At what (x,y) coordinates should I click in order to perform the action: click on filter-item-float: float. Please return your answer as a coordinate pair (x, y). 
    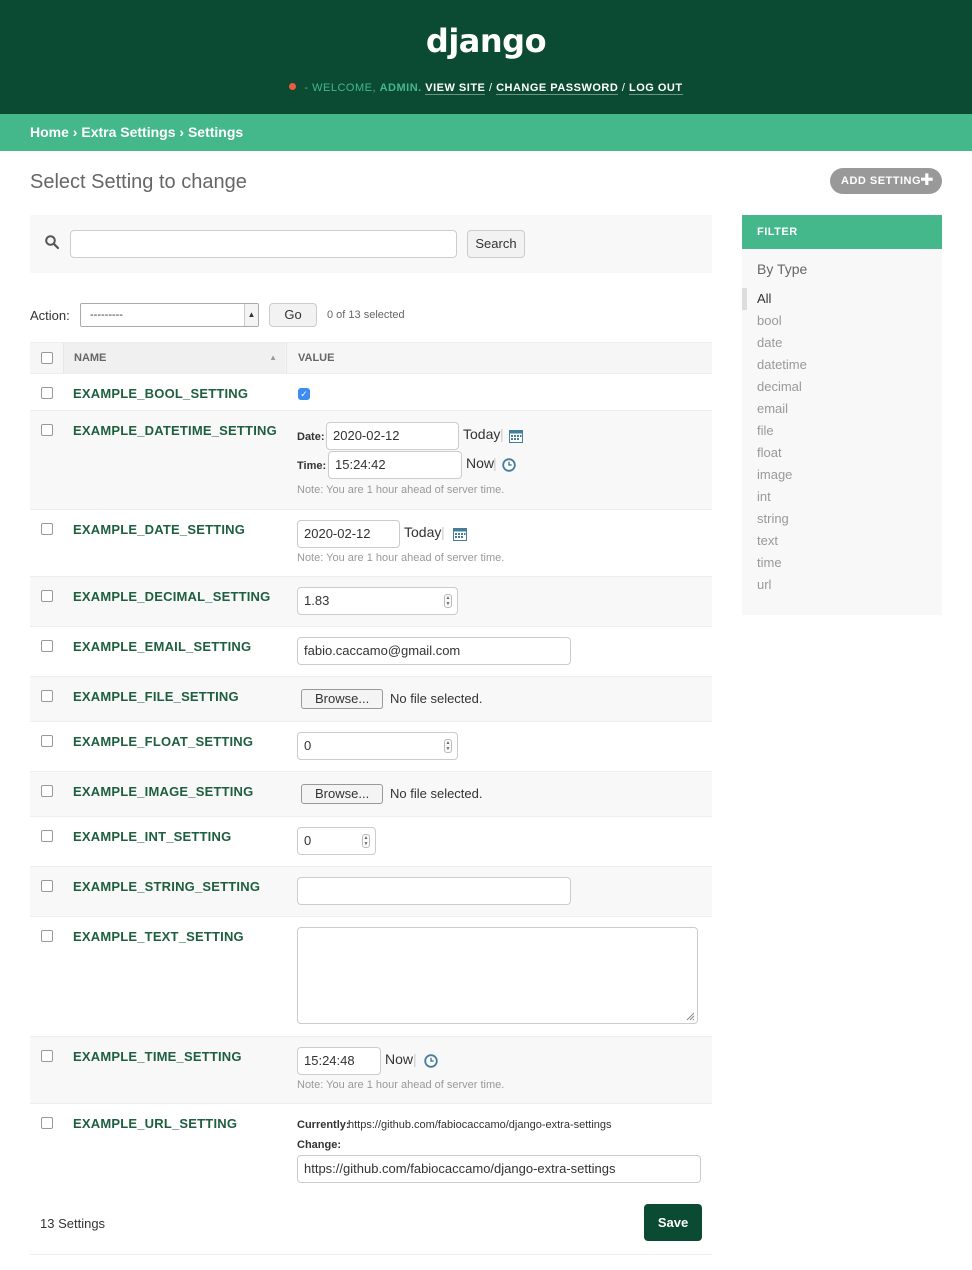
    Looking at the image, I should click on (842, 453).